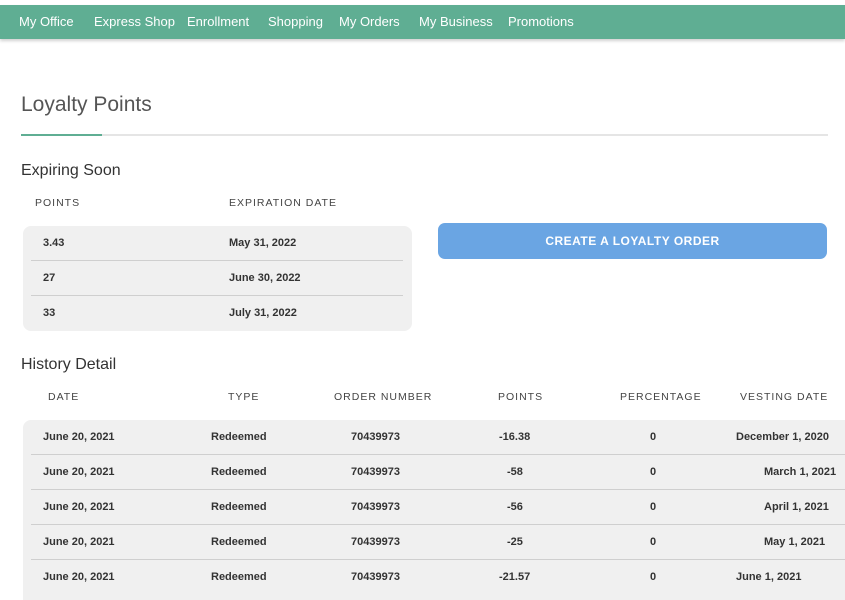 The width and height of the screenshot is (845, 600). Describe the element at coordinates (58, 203) in the screenshot. I see `expiring-col-points: POINTS` at that location.